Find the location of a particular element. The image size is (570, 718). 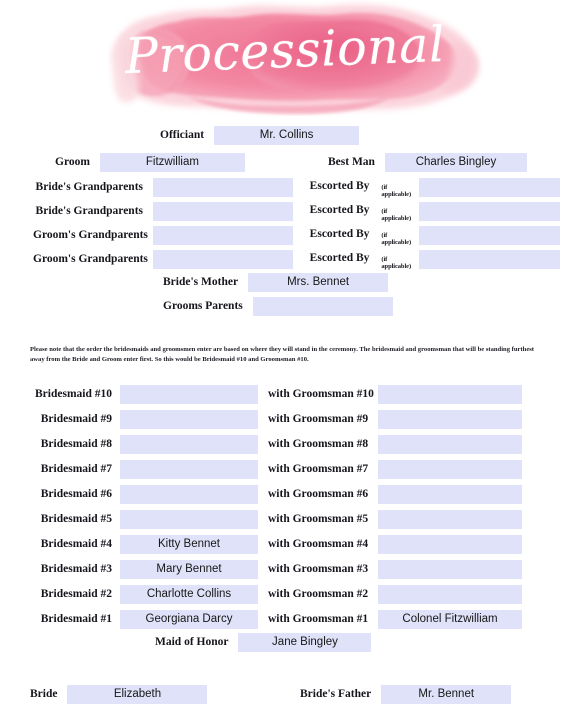

groomsman-label: with Groomsman #9 is located at coordinates (318, 419).